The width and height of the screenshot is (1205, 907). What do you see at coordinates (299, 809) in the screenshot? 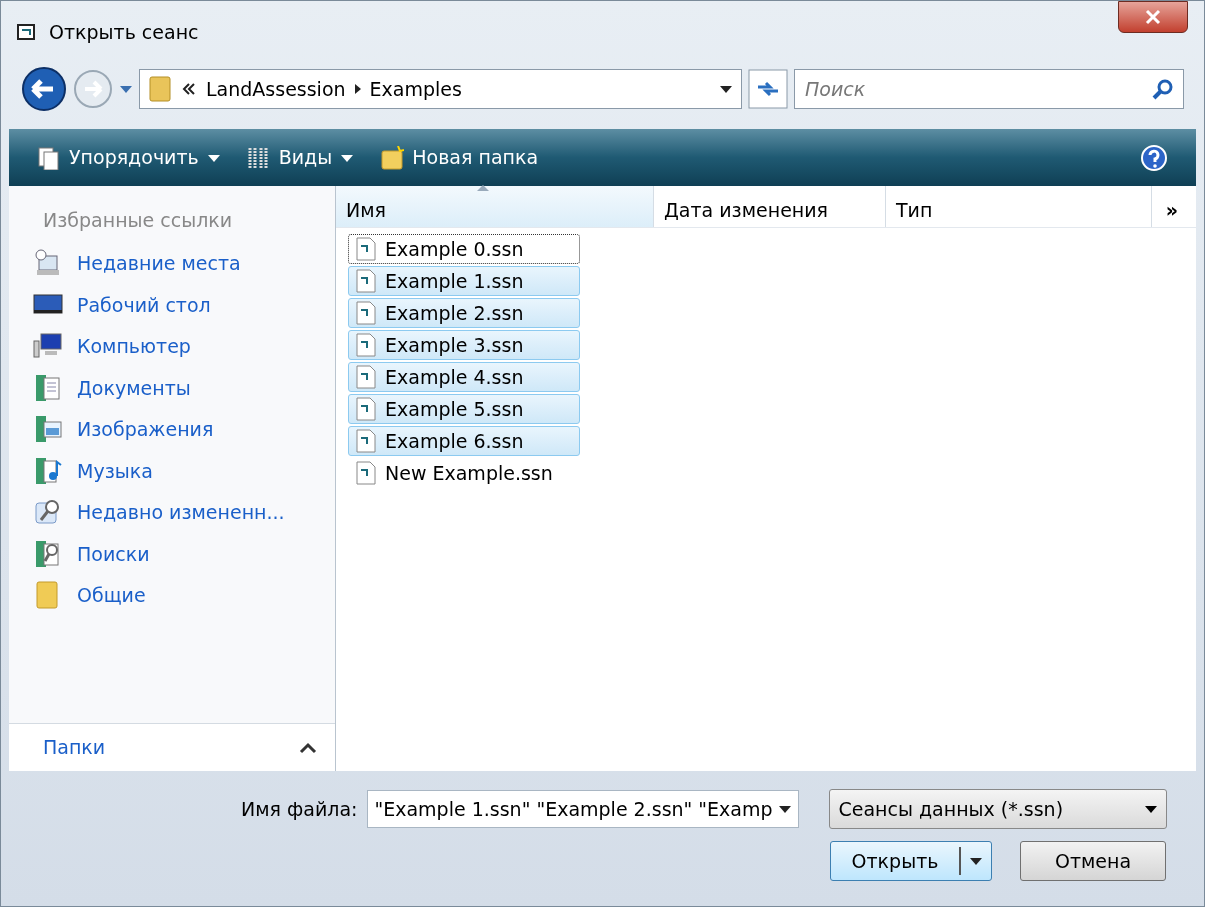
I see `filename-label: Имя файла:` at bounding box center [299, 809].